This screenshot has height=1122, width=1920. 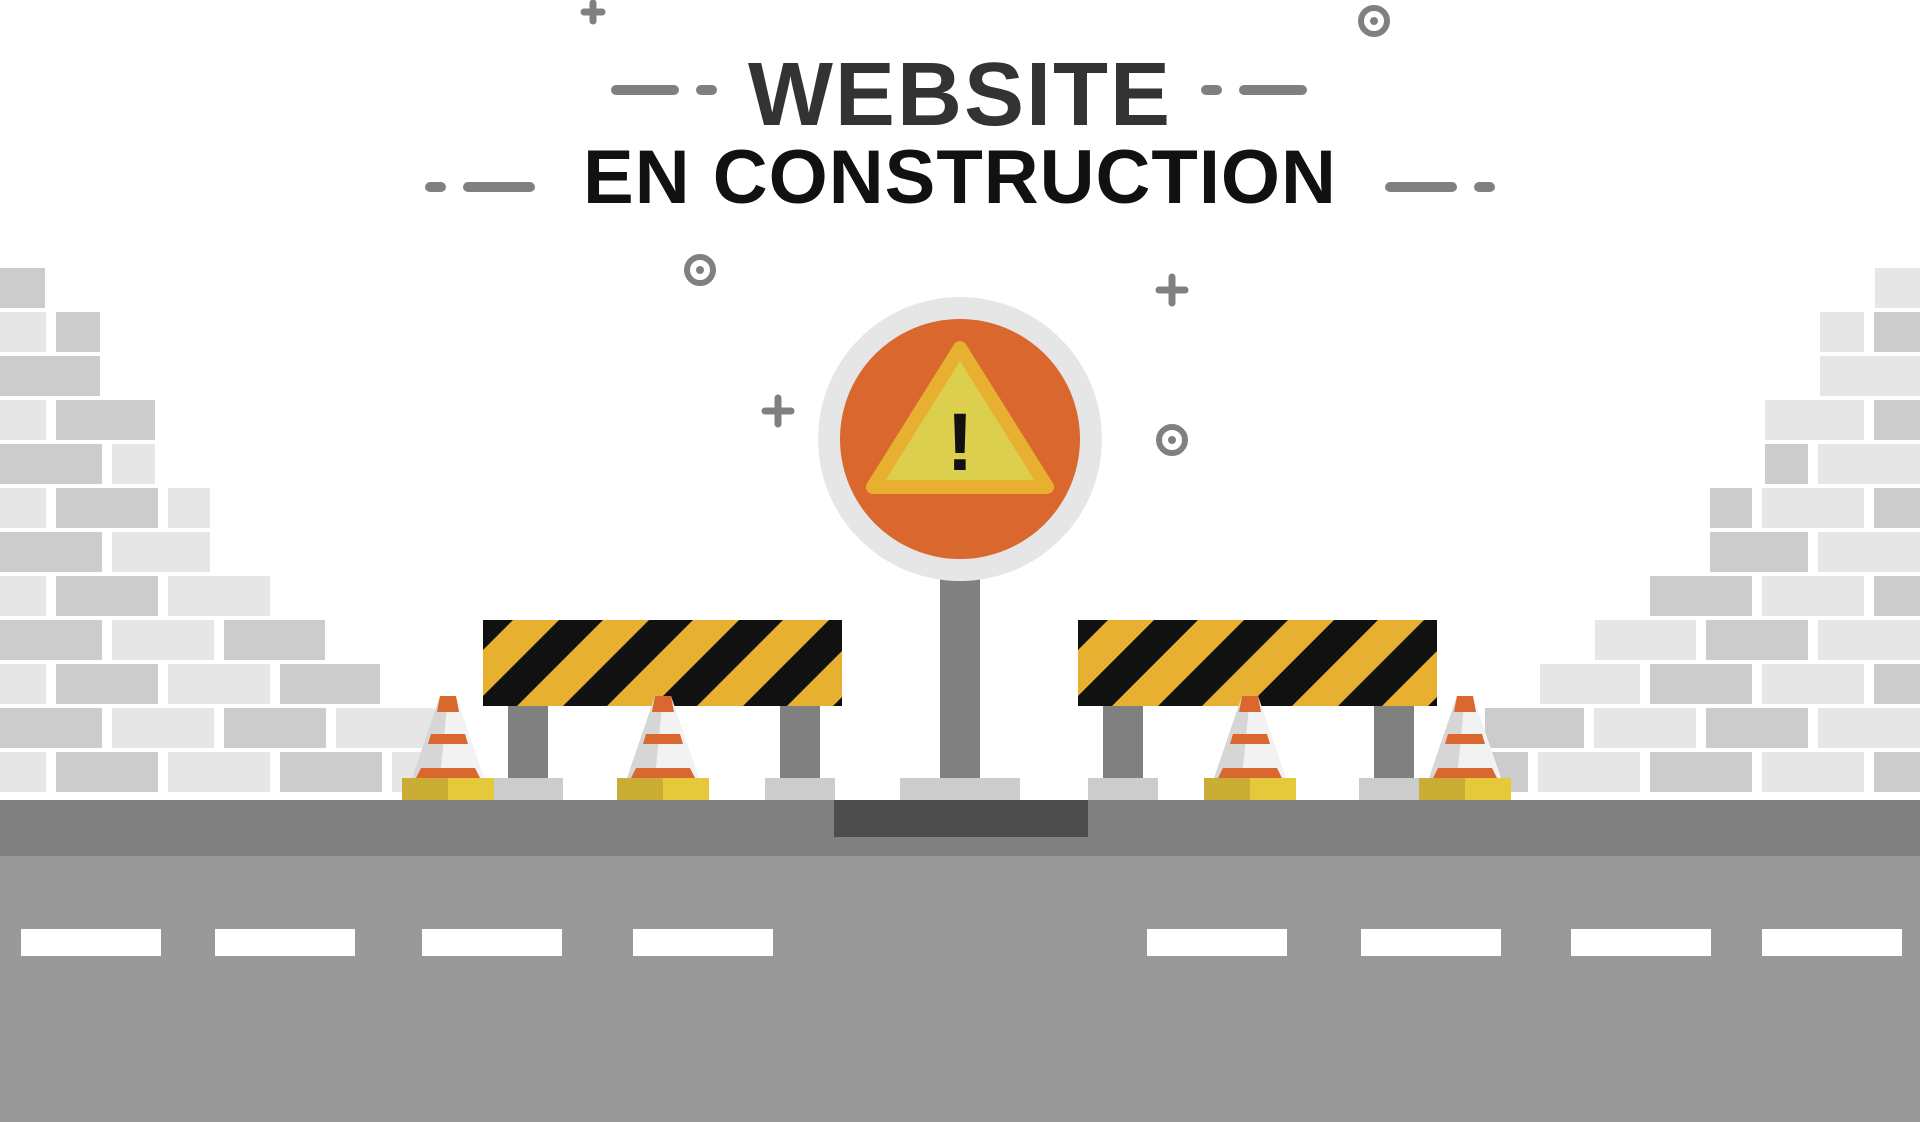 What do you see at coordinates (960, 177) in the screenshot?
I see `title-en-construction: EN CONSTRUCTION` at bounding box center [960, 177].